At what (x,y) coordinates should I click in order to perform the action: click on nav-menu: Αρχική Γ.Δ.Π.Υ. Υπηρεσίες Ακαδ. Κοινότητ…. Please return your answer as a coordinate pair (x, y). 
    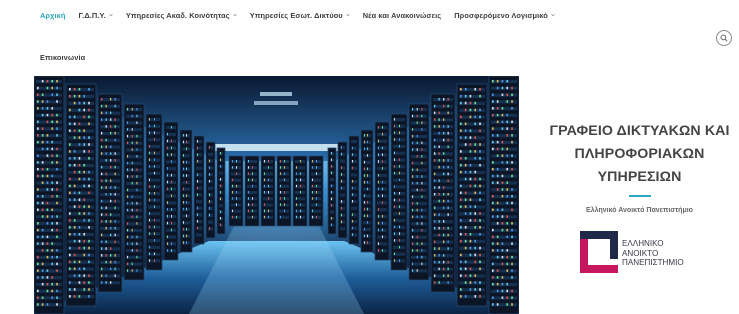
    Looking at the image, I should click on (304, 15).